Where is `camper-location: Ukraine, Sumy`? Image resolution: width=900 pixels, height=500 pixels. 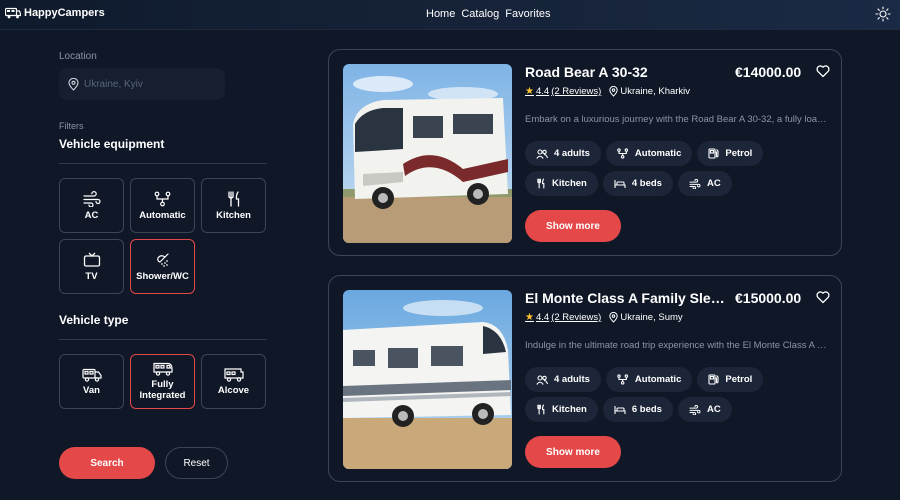
camper-location: Ukraine, Sumy is located at coordinates (646, 317).